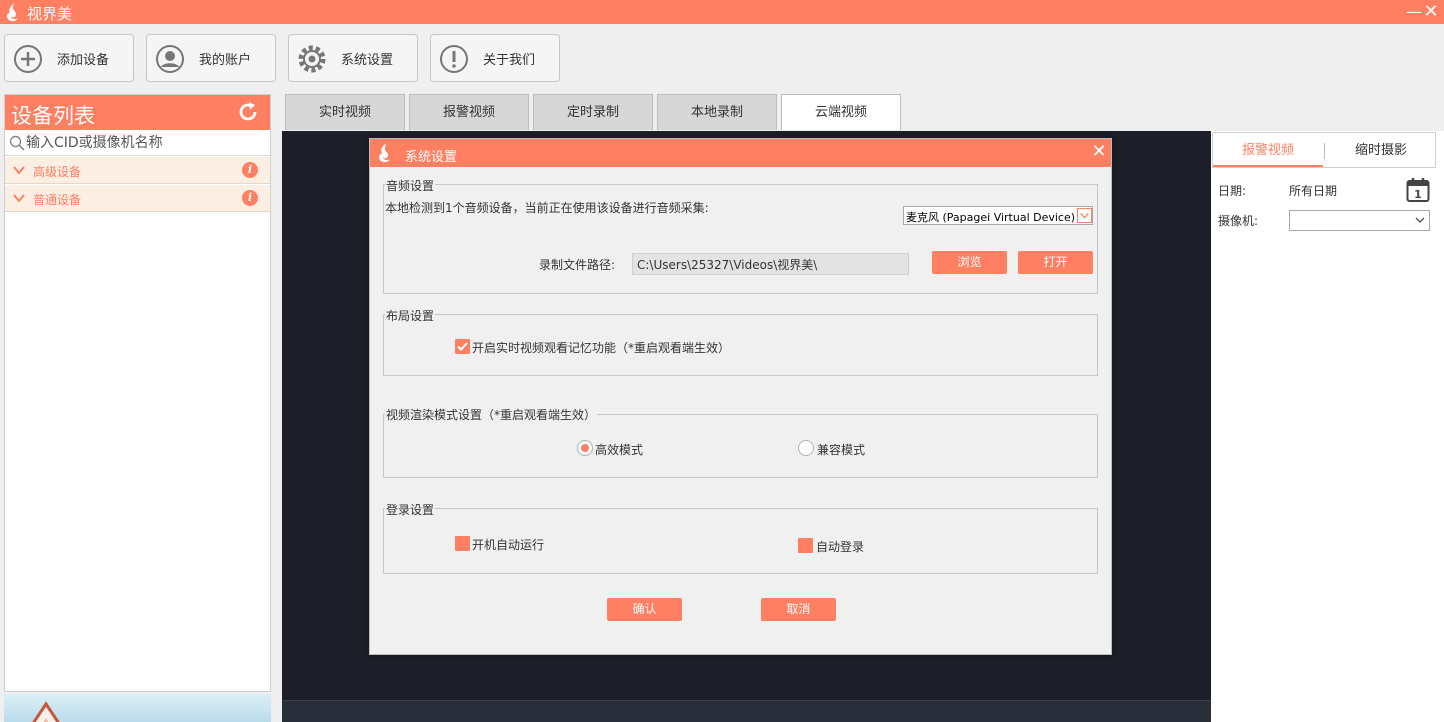 The width and height of the screenshot is (1444, 722). Describe the element at coordinates (740, 153) in the screenshot. I see `dialog-title-bar: 系统设置 ✕` at that location.